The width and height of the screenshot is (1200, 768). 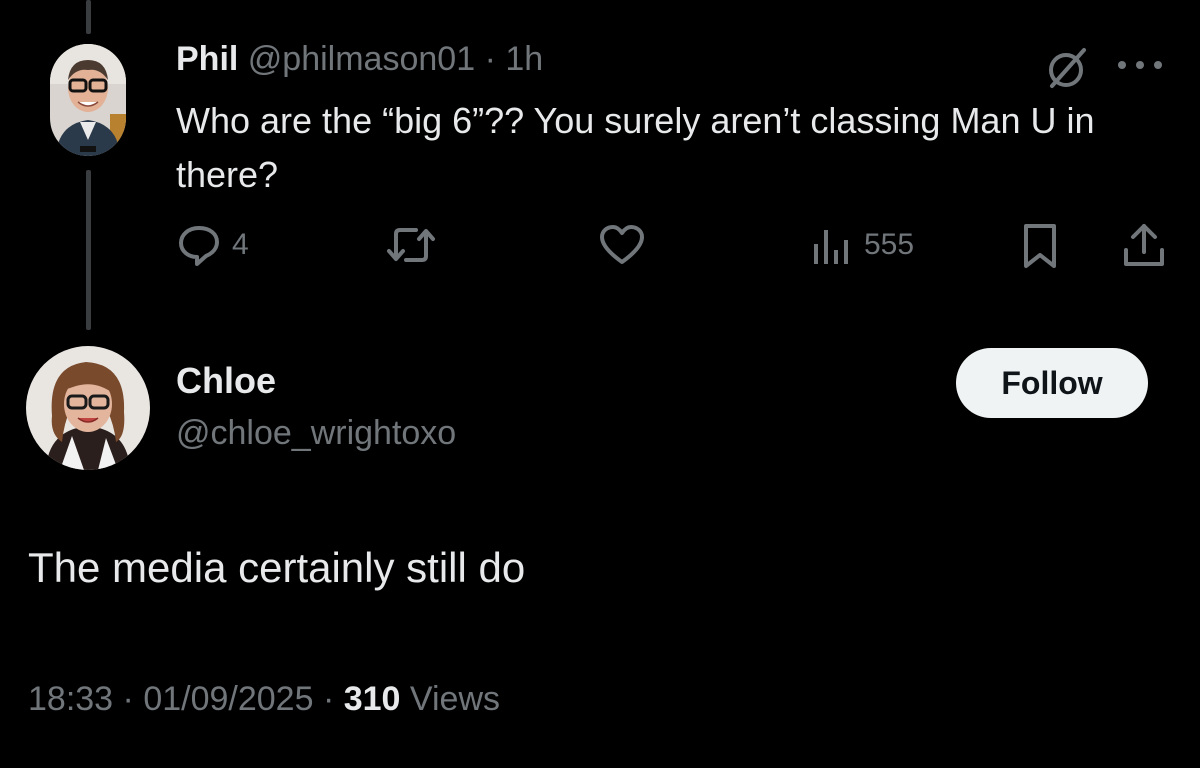 I want to click on reply-action-bar: 4 555, so click(x=600, y=246).